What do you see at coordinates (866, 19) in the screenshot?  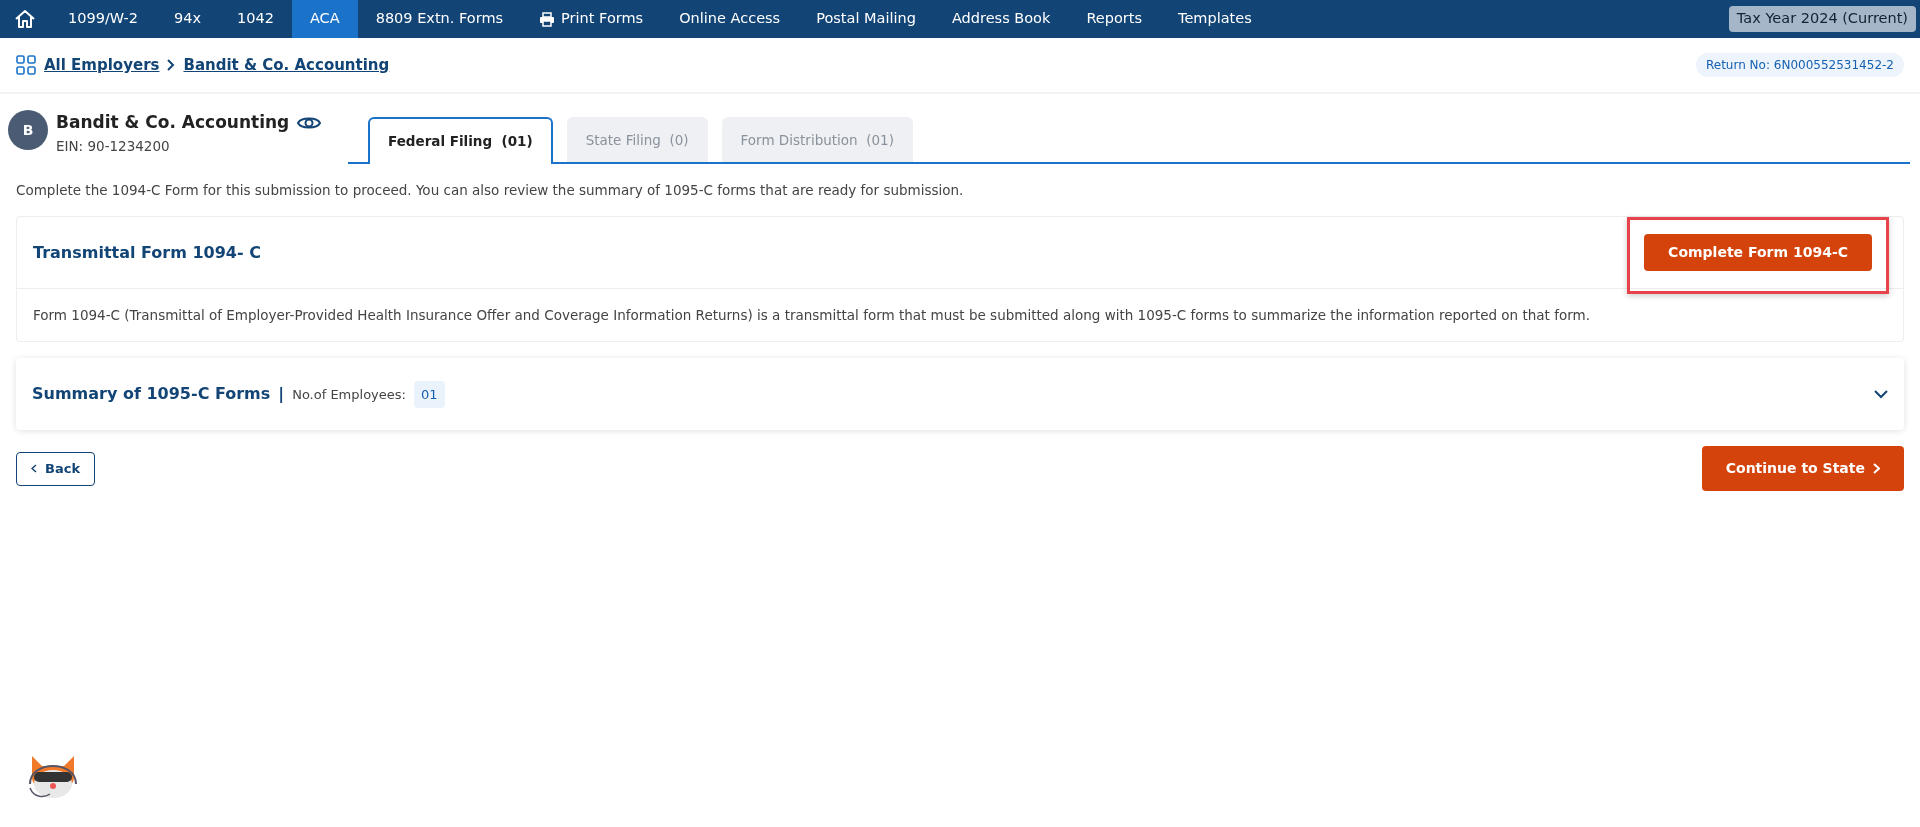 I see `nav-tab: Postal Mailing` at bounding box center [866, 19].